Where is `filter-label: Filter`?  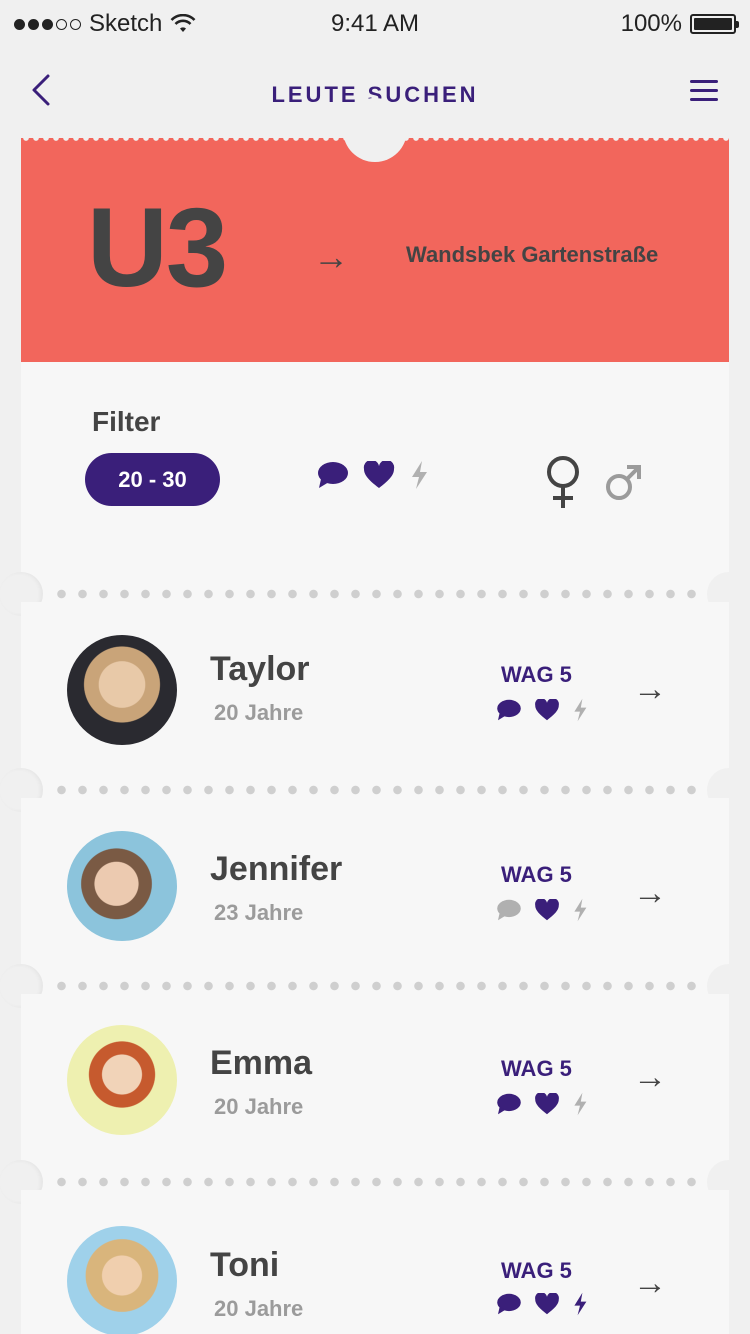
filter-label: Filter is located at coordinates (126, 421).